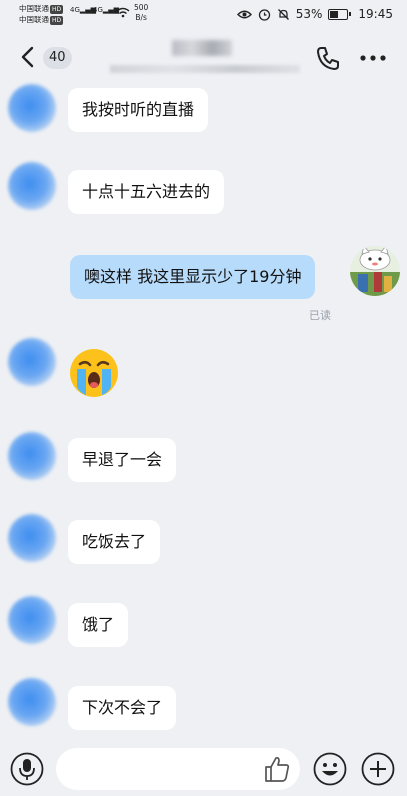 Image resolution: width=407 pixels, height=796 pixels. I want to click on contact-status-redacted, so click(205, 69).